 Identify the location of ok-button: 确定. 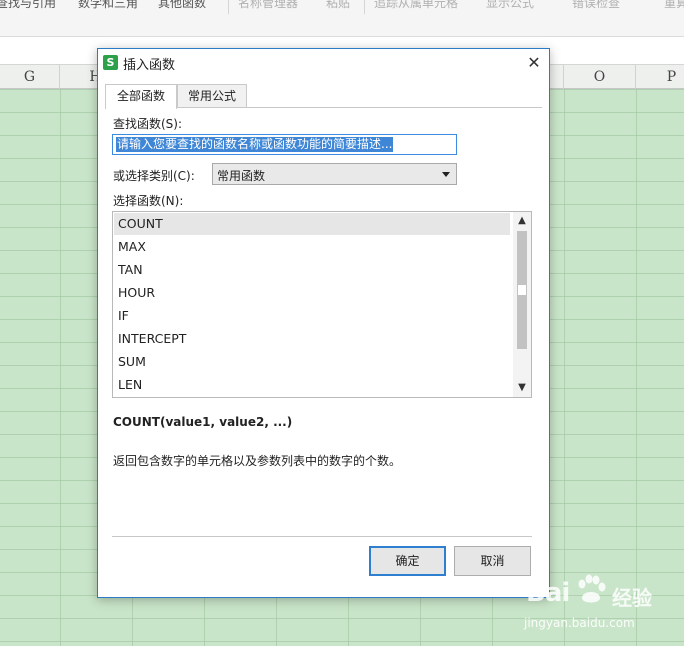
(407, 561).